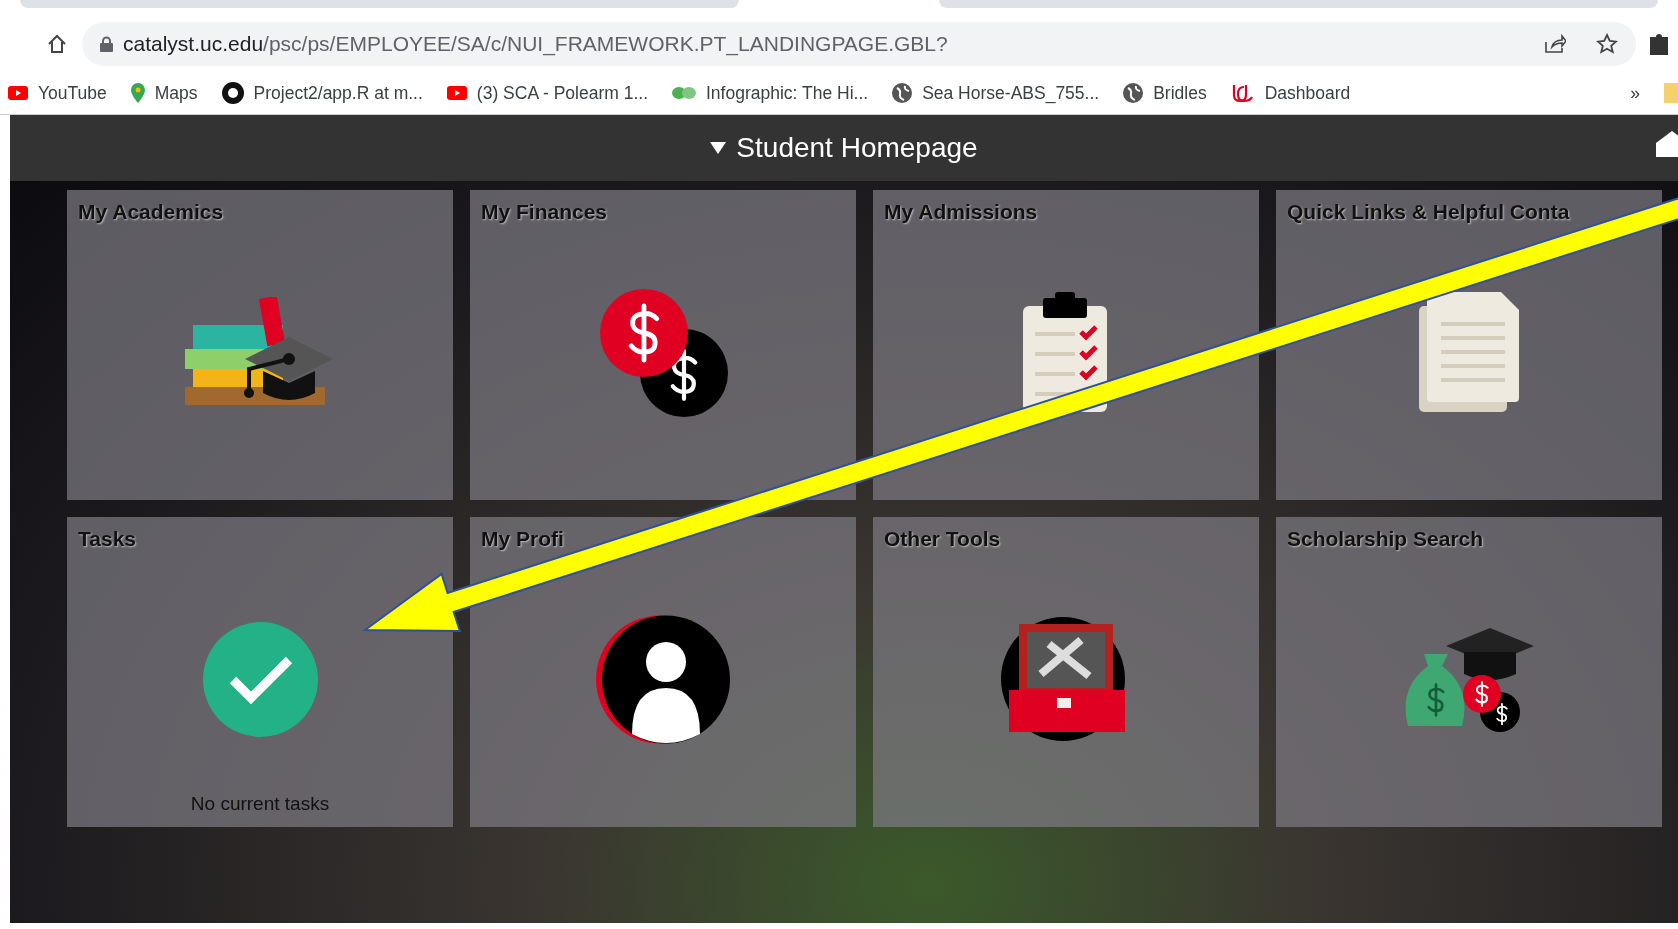 The width and height of the screenshot is (1678, 929). What do you see at coordinates (151, 212) in the screenshot?
I see `tile-title: My Academics` at bounding box center [151, 212].